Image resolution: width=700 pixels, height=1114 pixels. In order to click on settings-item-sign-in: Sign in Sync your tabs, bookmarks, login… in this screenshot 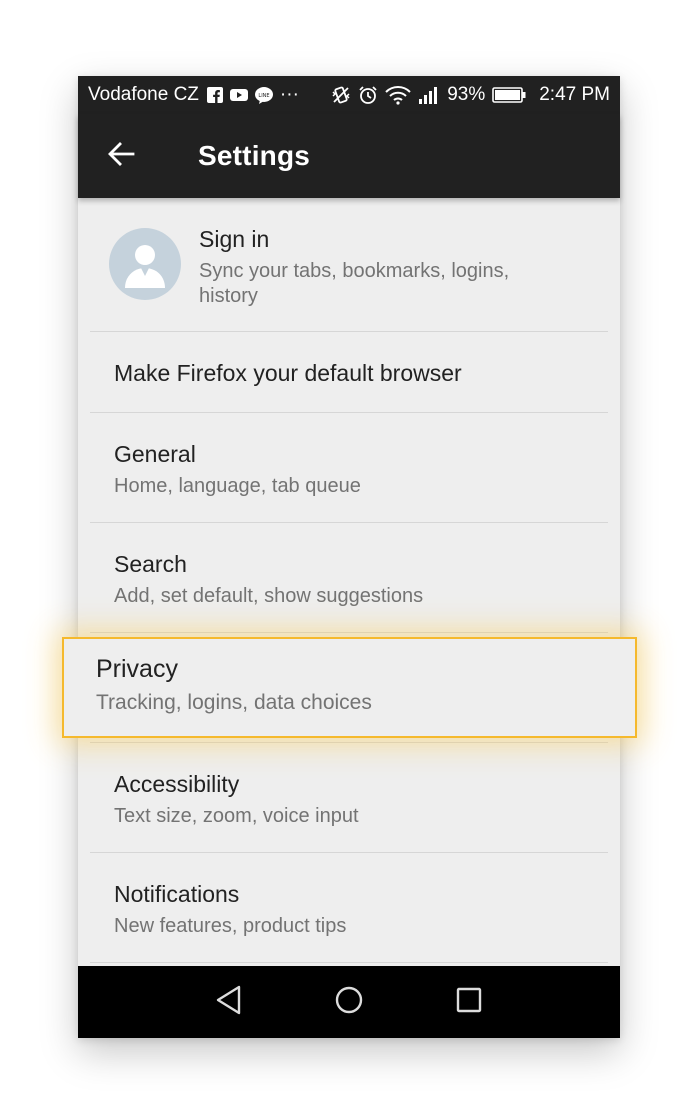, I will do `click(349, 264)`.